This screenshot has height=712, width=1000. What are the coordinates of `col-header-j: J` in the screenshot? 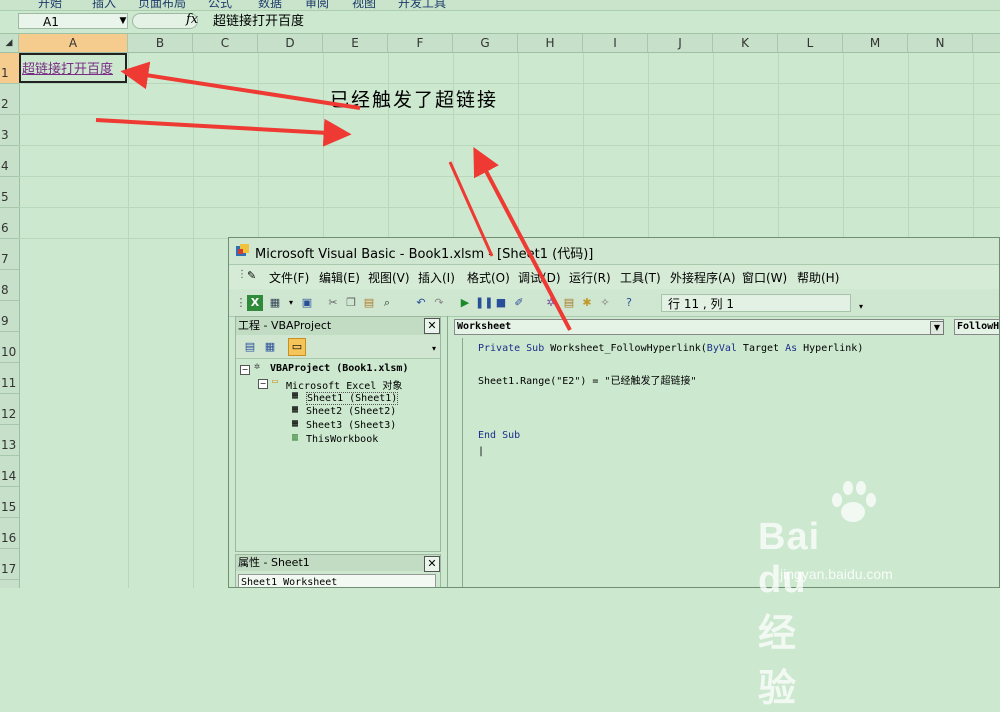 It's located at (680, 43).